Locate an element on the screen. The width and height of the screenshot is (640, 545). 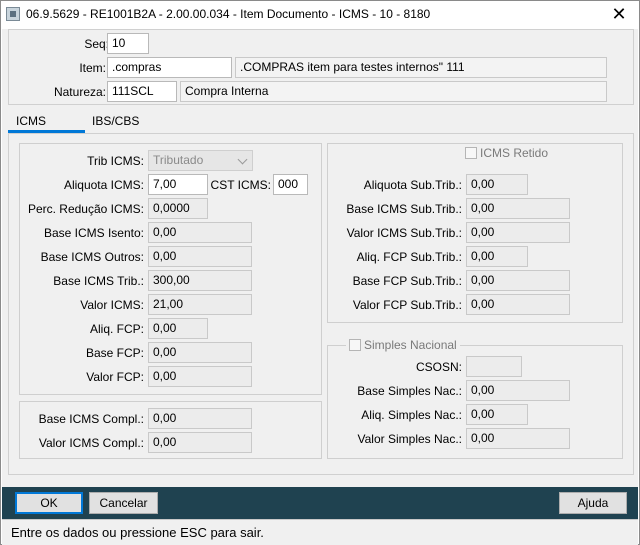
aliq-simples-nac-field: 0,00 is located at coordinates (497, 414).